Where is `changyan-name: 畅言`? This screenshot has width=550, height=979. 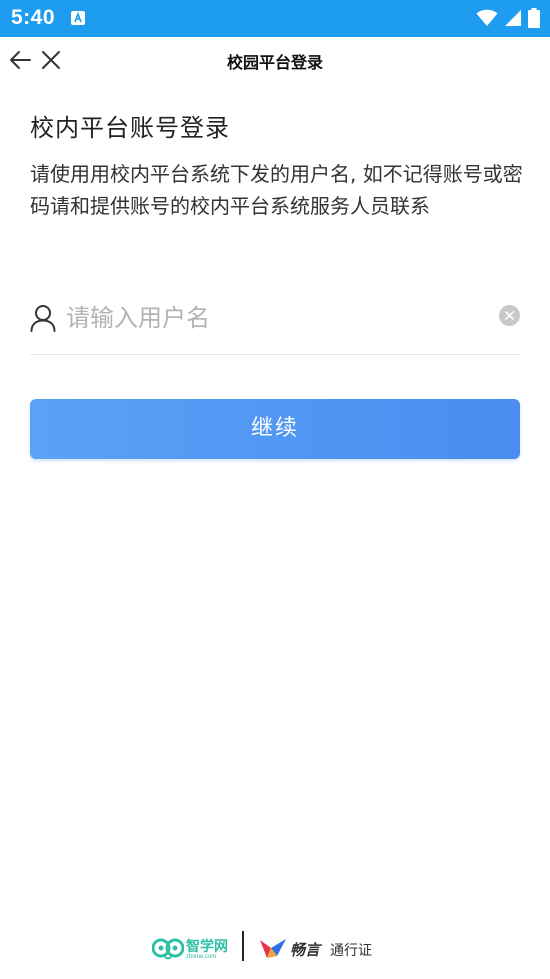
changyan-name: 畅言 is located at coordinates (305, 950).